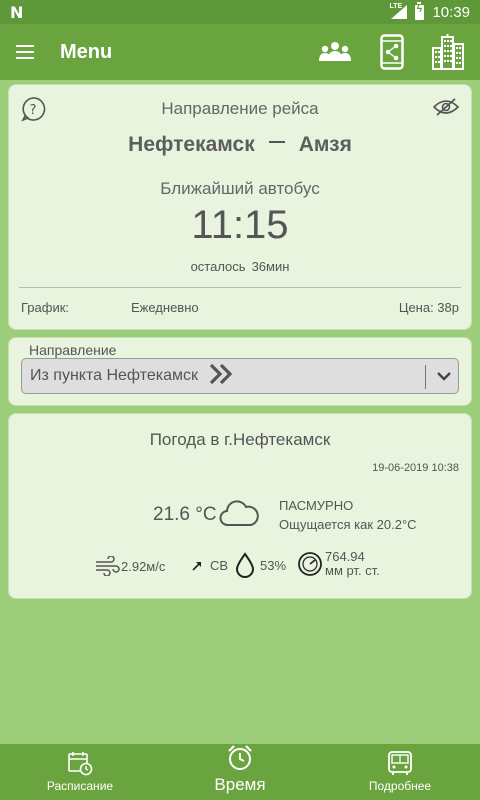  I want to click on alarm-clock-icon, so click(240, 760).